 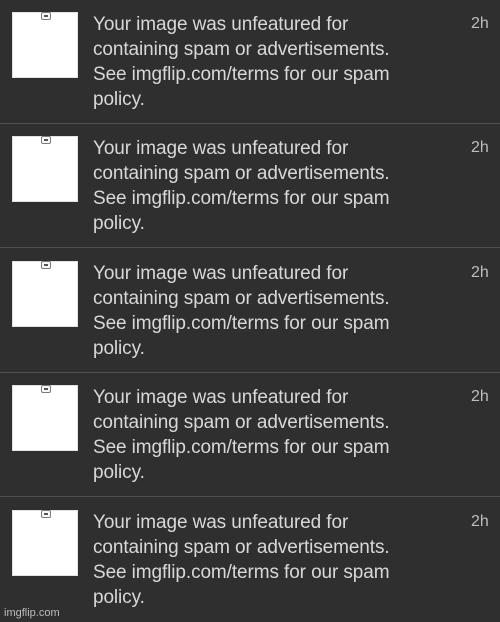 I want to click on watermark-text: imgflip.com, so click(x=32, y=613).